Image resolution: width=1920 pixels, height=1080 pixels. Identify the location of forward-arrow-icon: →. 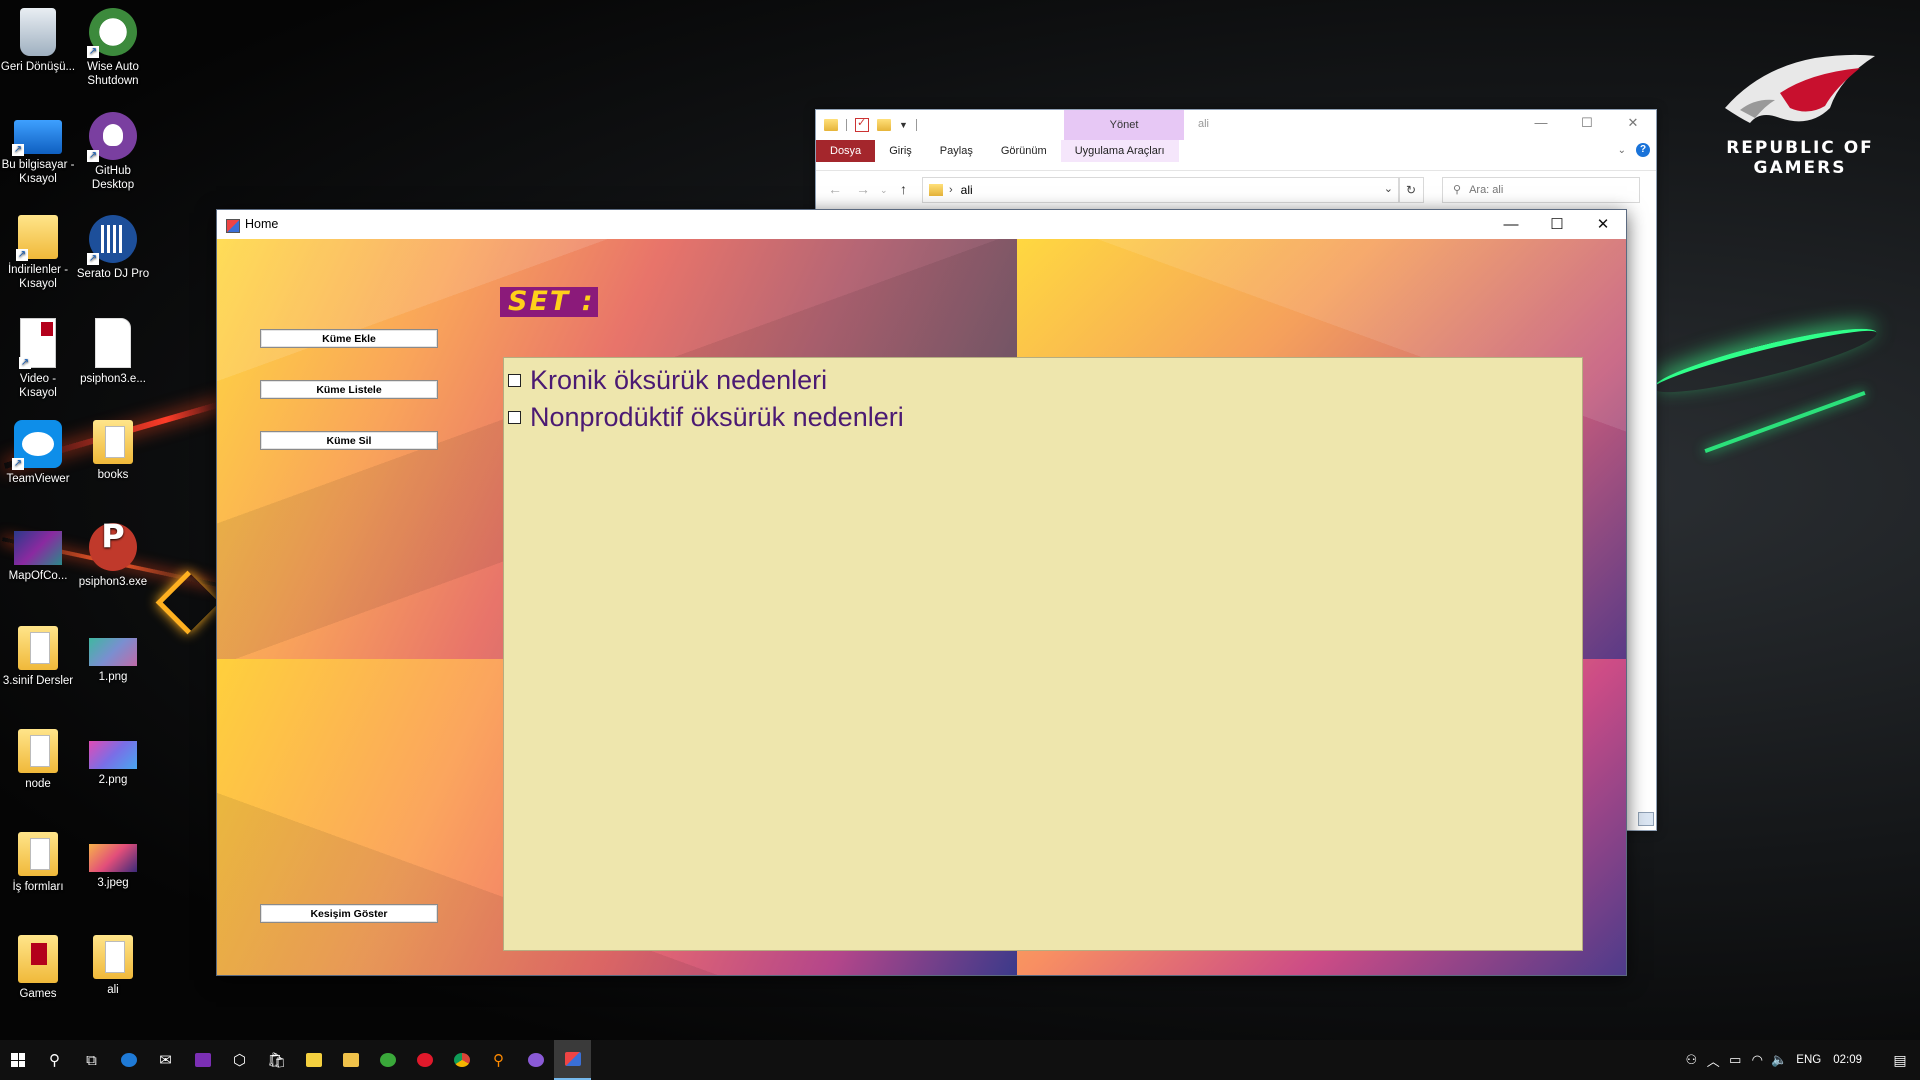
(863, 189).